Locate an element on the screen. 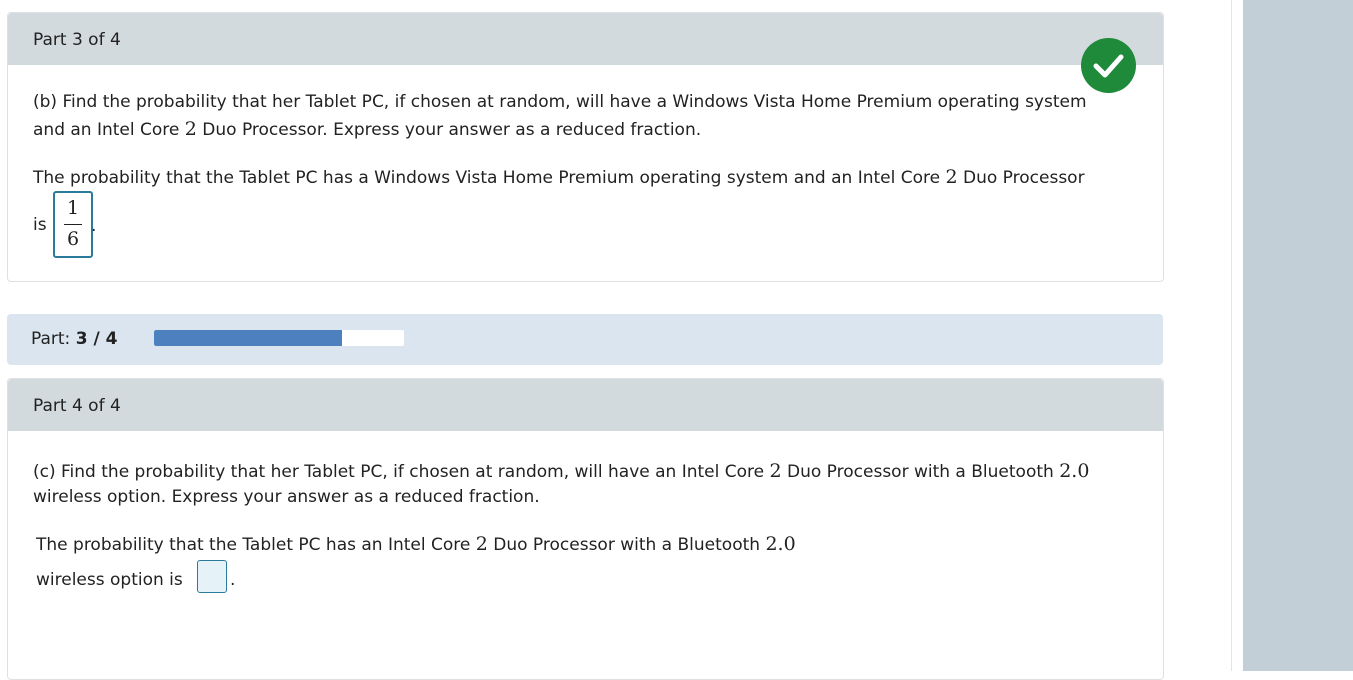 Image resolution: width=1353 pixels, height=680 pixels. progress-bar-fill is located at coordinates (248, 338).